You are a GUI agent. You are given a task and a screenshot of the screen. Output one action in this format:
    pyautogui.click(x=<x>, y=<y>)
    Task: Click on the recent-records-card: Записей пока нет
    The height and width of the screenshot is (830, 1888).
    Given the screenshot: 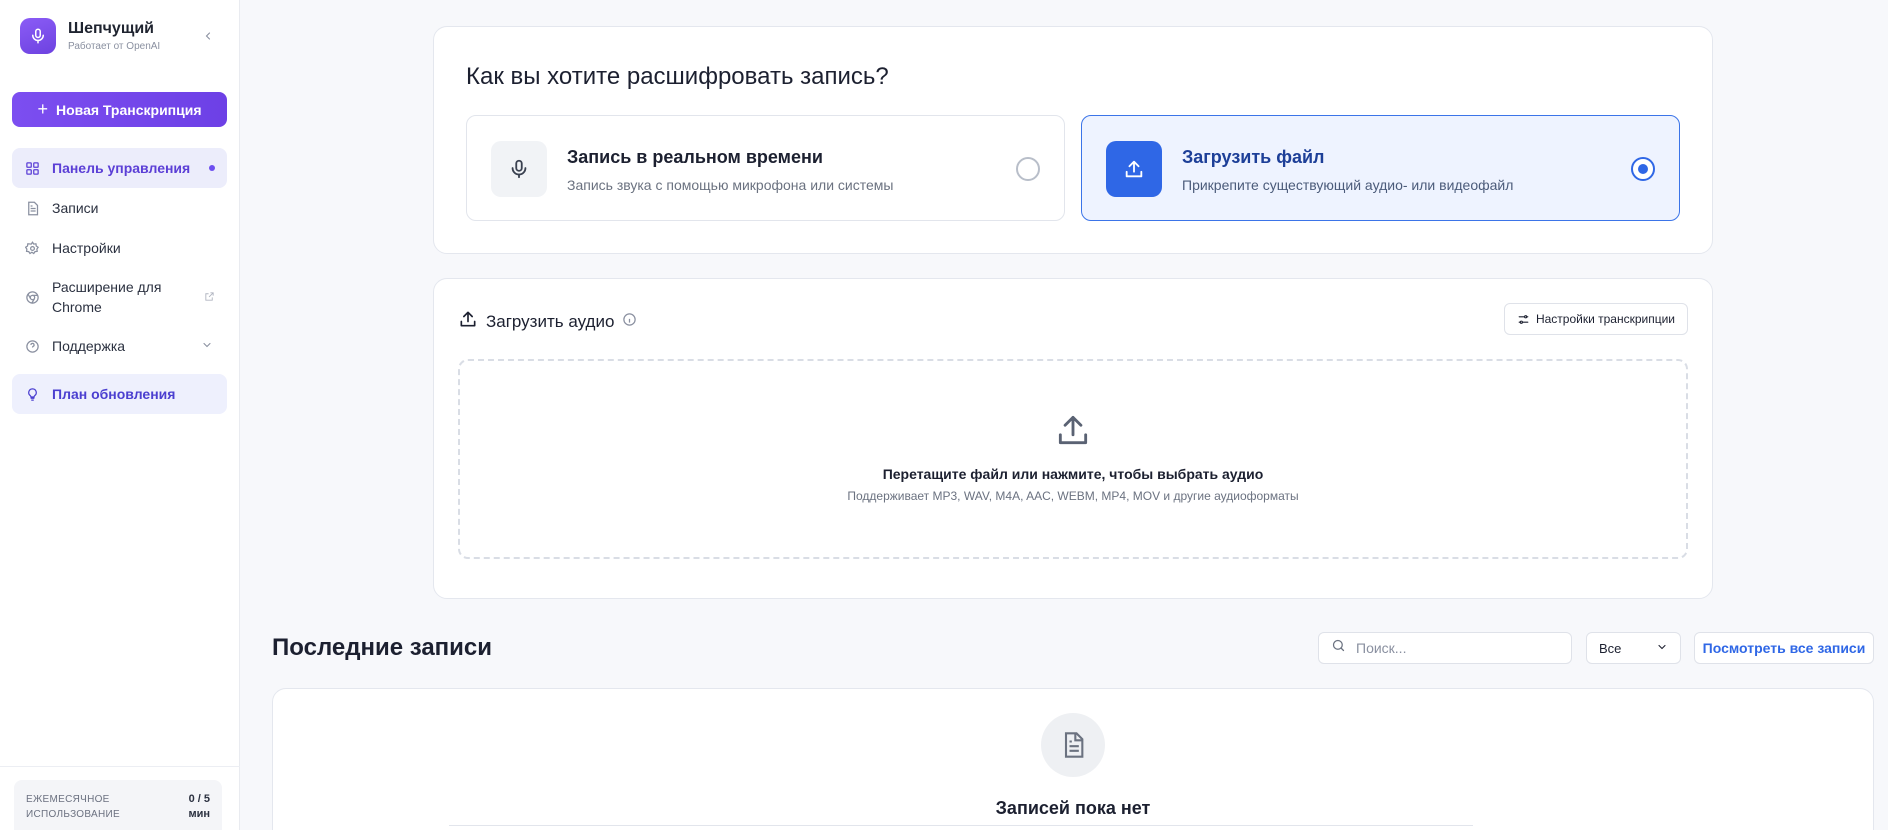 What is the action you would take?
    pyautogui.click(x=1073, y=759)
    